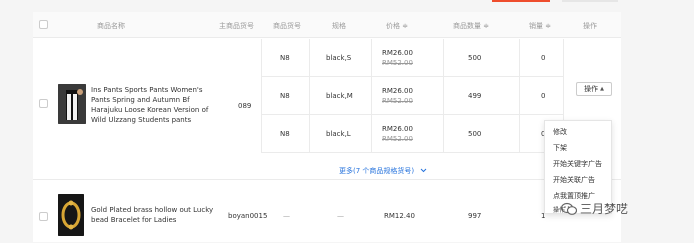 This screenshot has width=694, height=243. I want to click on select-all-checkbox, so click(43, 24).